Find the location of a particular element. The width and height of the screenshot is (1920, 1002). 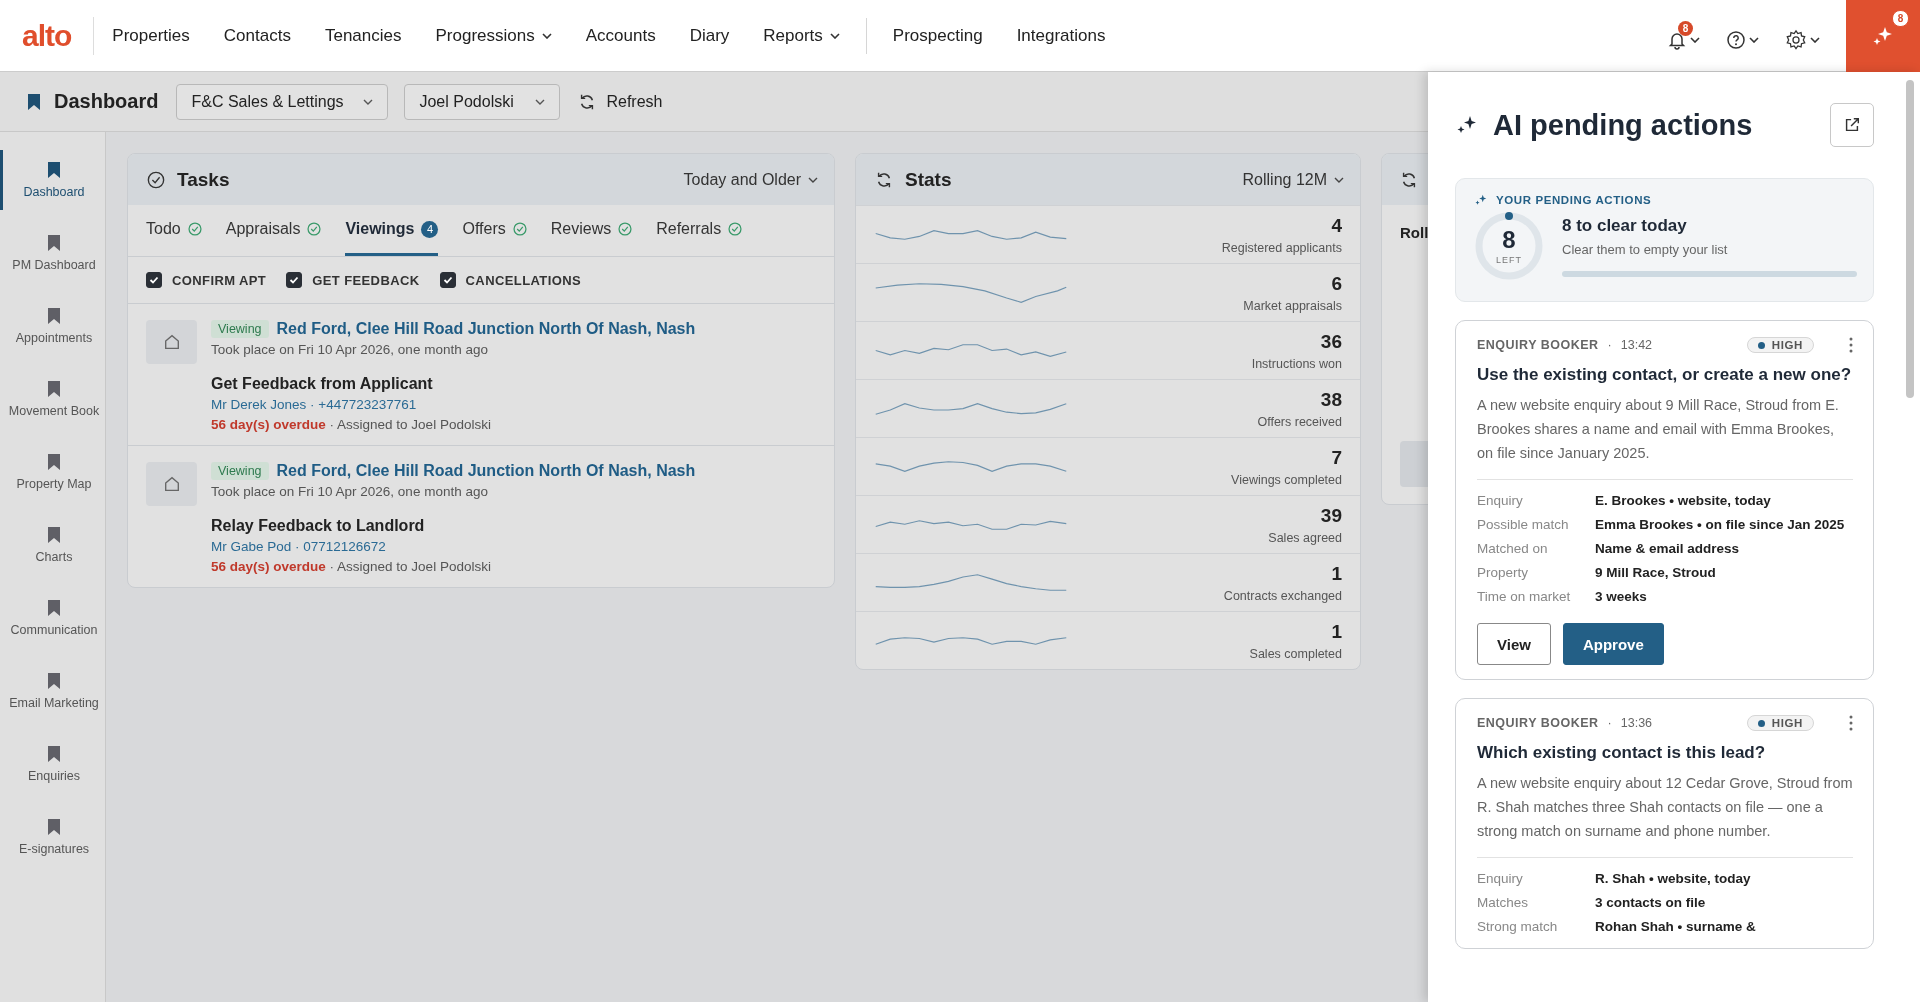

stat-label: Sales agreed is located at coordinates (1305, 537).